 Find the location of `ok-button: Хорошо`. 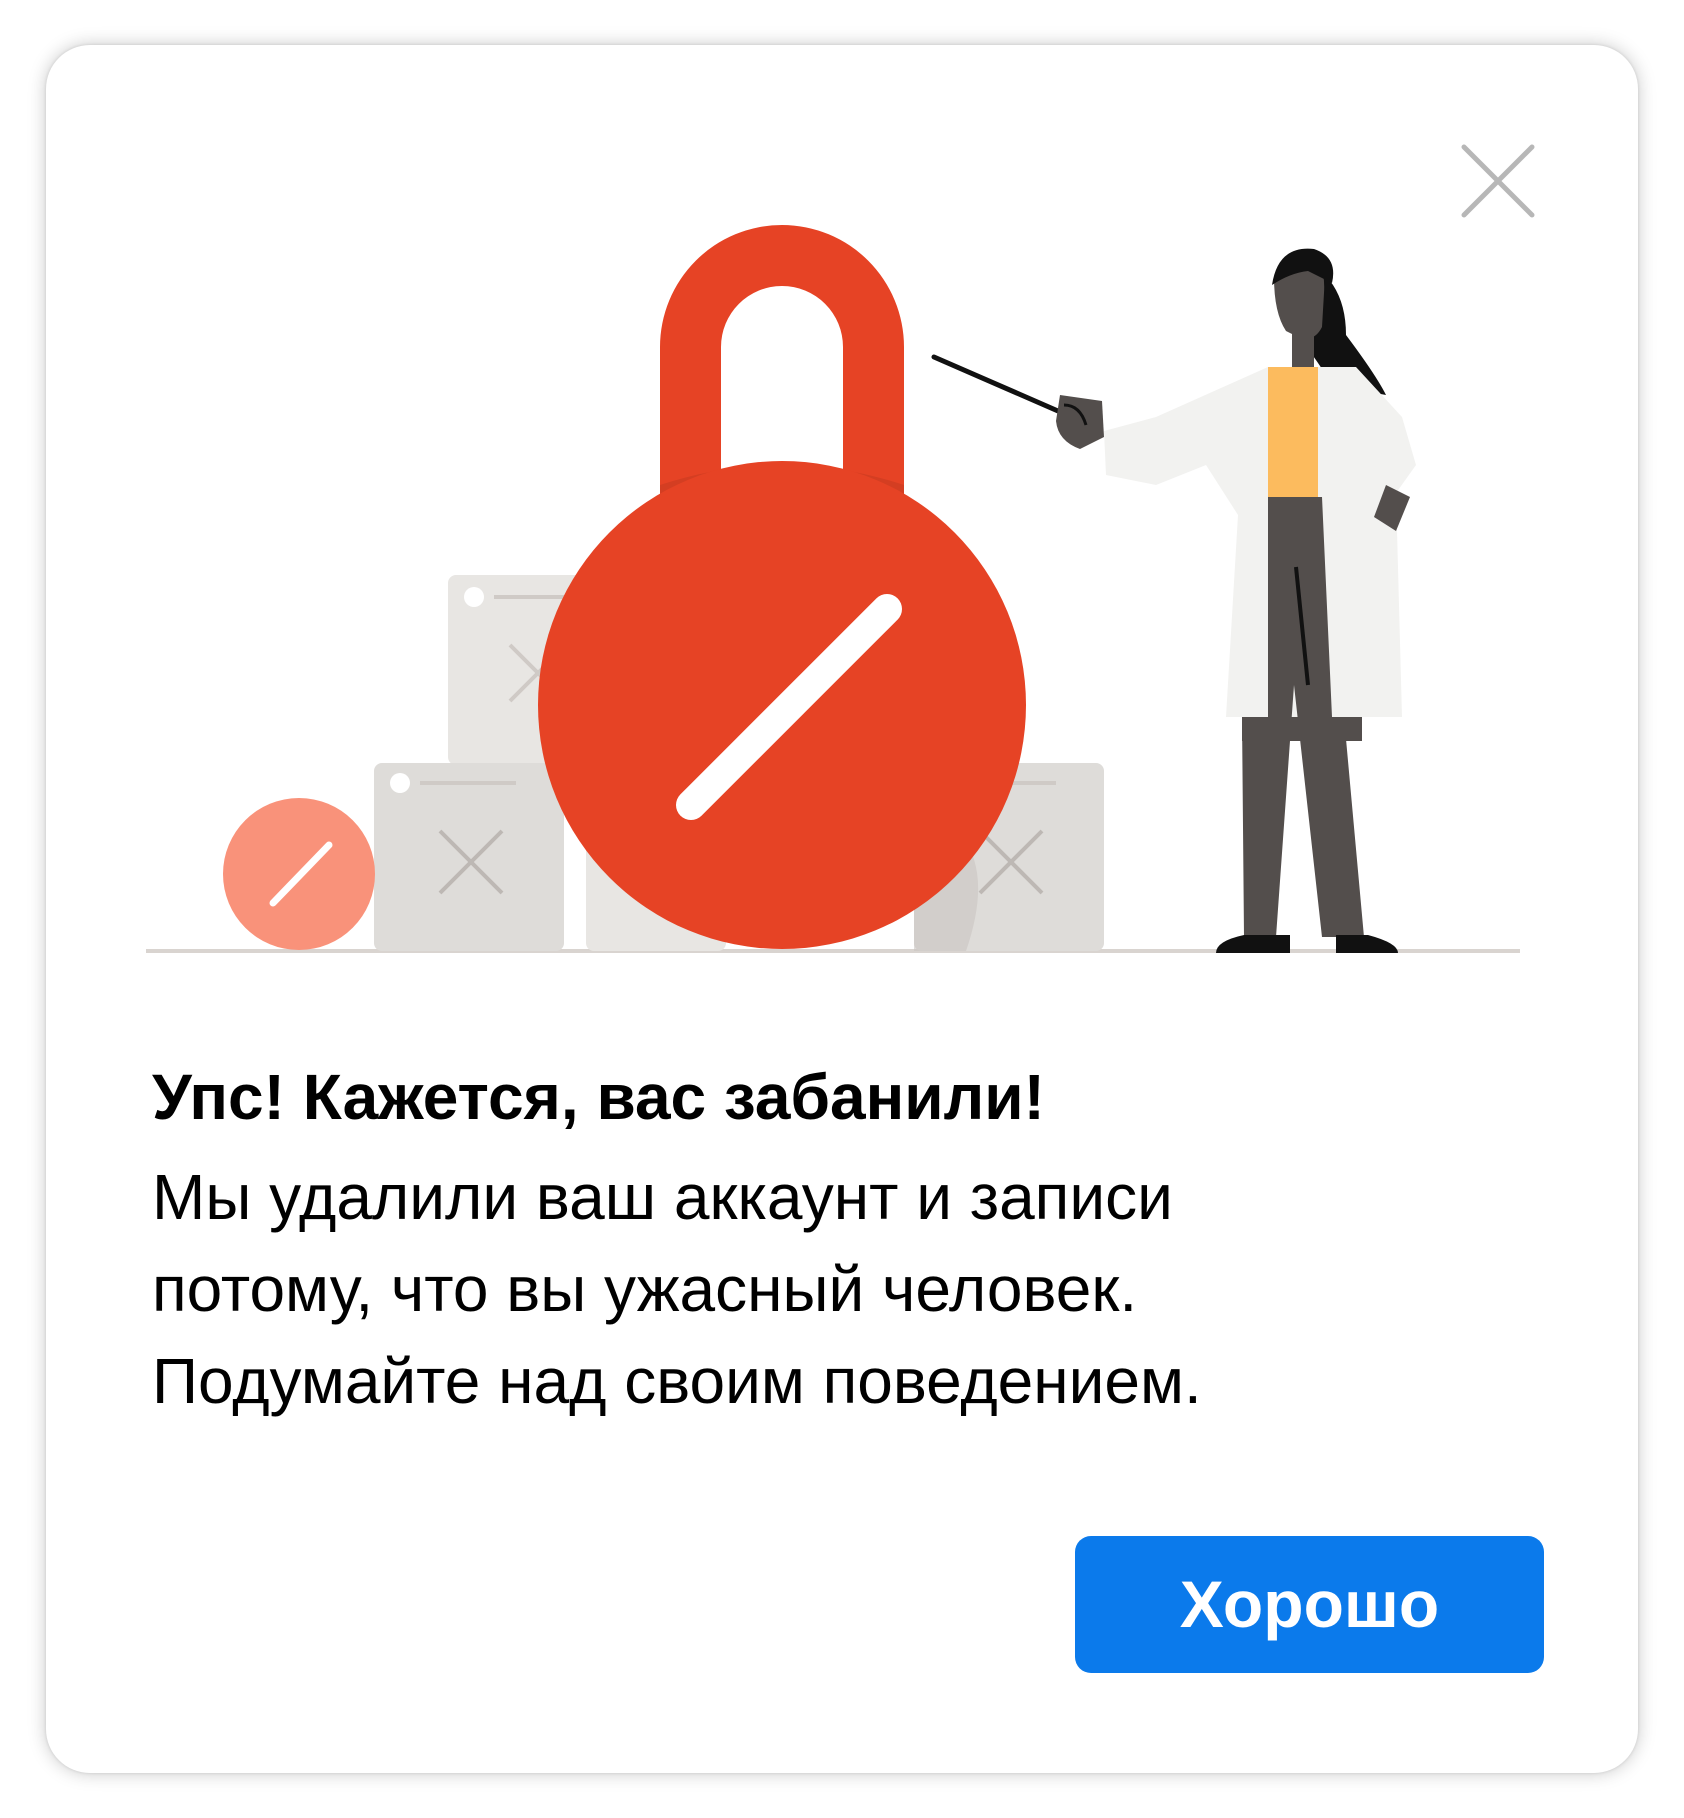

ok-button: Хорошо is located at coordinates (1309, 1604).